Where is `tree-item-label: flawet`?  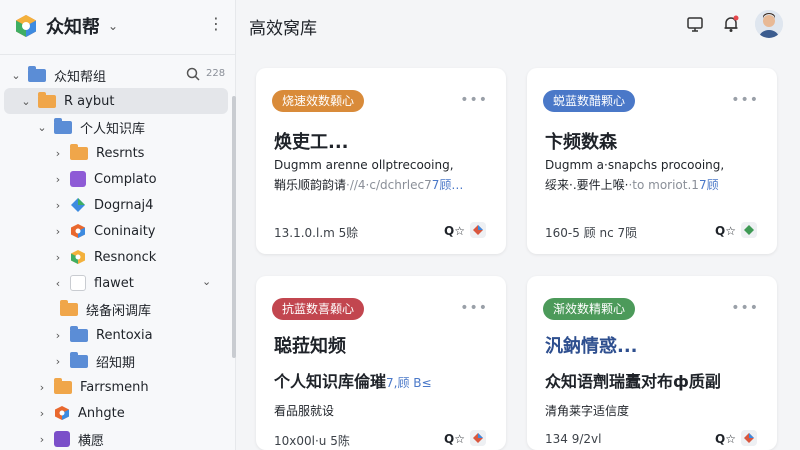 tree-item-label: flawet is located at coordinates (114, 283).